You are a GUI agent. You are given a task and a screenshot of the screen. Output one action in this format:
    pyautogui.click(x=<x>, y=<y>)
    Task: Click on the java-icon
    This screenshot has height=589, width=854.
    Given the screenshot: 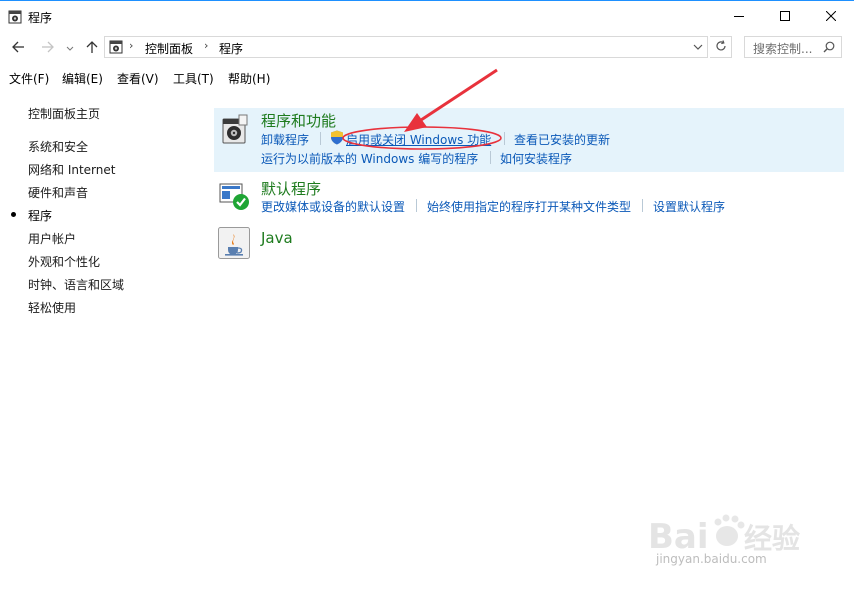 What is the action you would take?
    pyautogui.click(x=234, y=243)
    